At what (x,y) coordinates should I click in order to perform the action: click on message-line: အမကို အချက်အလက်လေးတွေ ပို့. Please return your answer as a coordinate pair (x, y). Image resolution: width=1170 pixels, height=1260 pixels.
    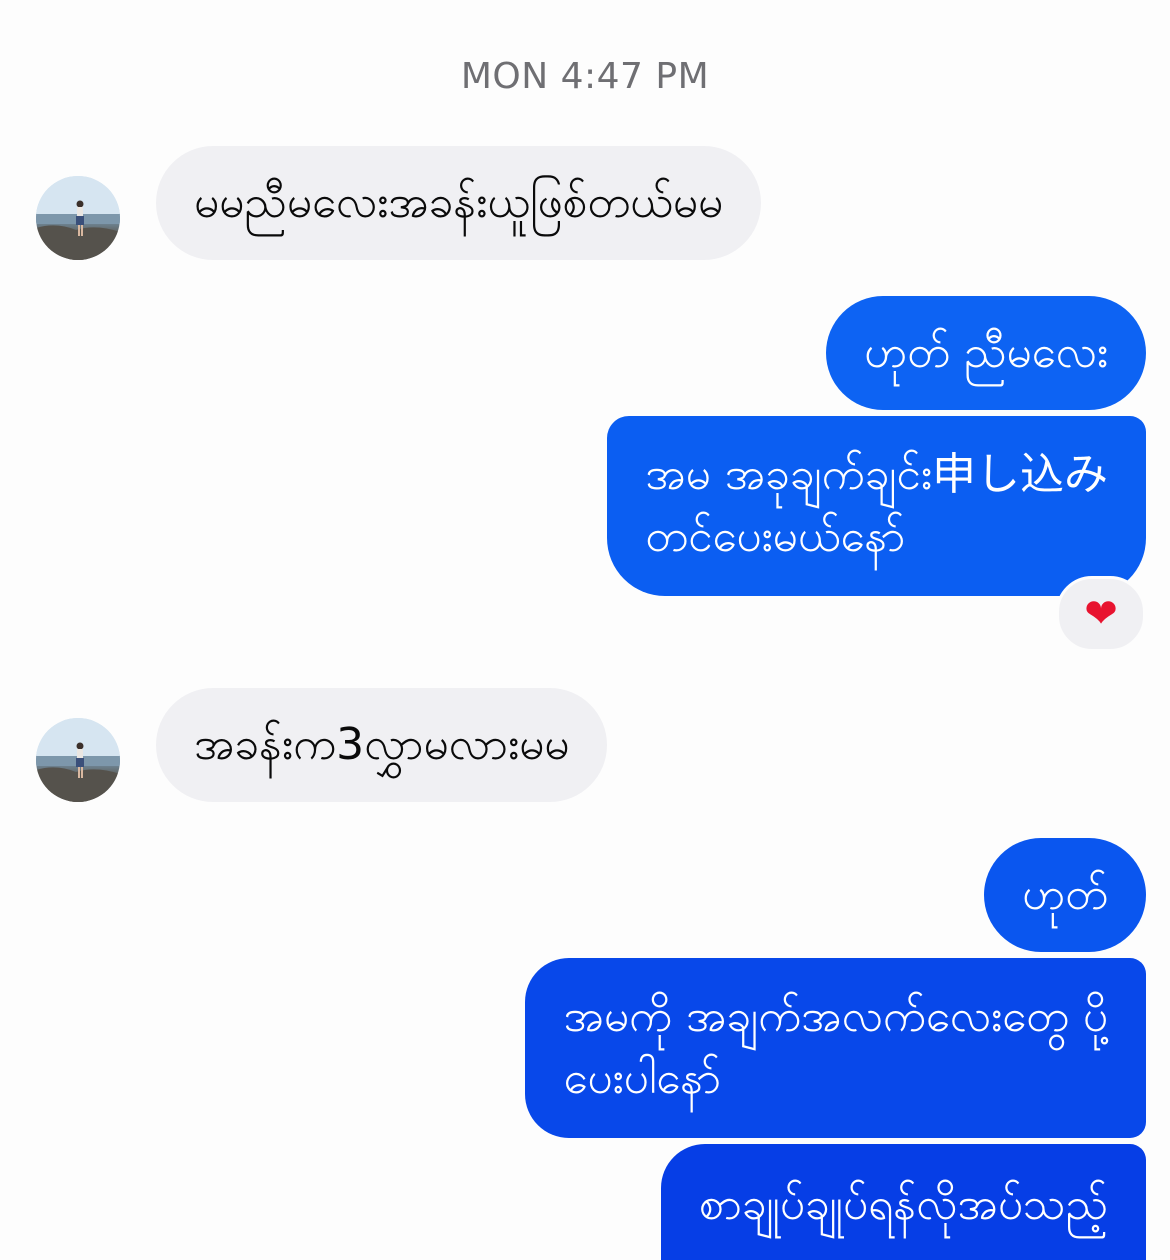
    Looking at the image, I should click on (835, 1016).